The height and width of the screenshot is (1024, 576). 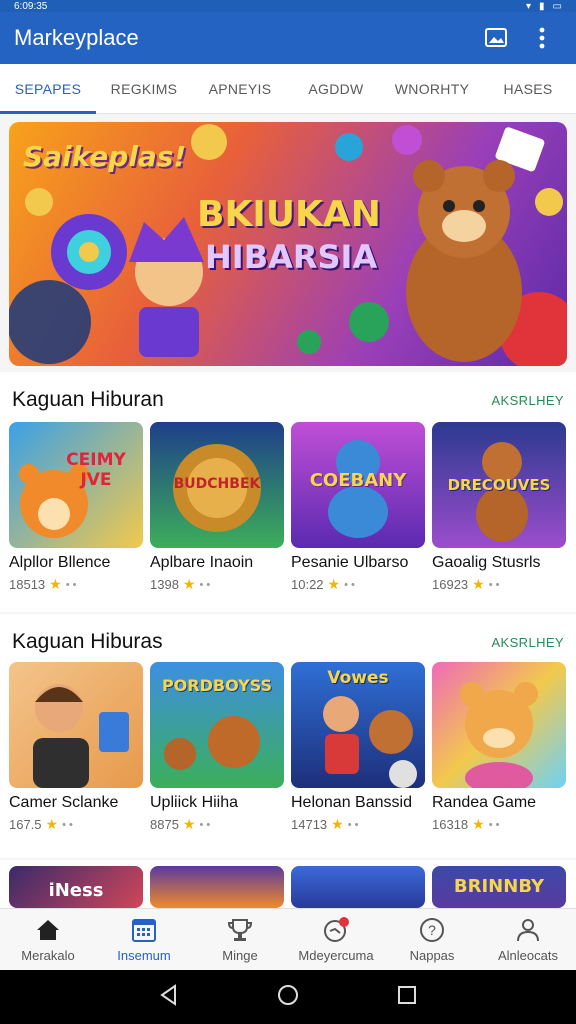 I want to click on game-rating: 16318 ★ ••, so click(x=499, y=824).